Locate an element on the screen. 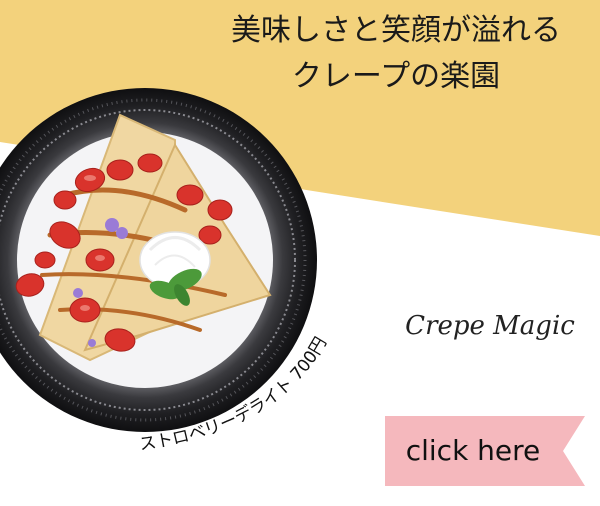 This screenshot has height=506, width=600. click-here-label: click here is located at coordinates (473, 450).